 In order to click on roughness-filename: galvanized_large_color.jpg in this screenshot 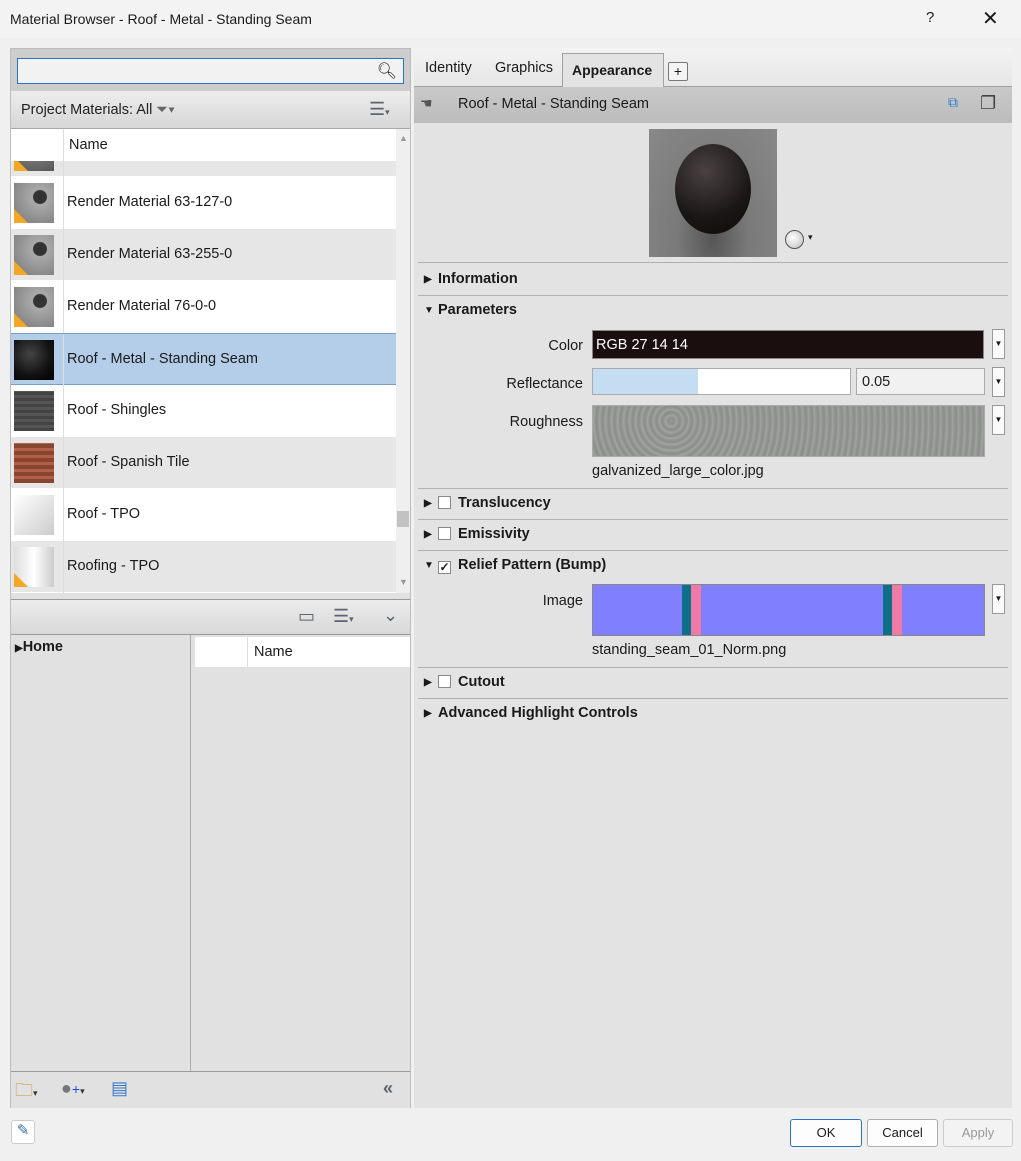, I will do `click(678, 471)`.